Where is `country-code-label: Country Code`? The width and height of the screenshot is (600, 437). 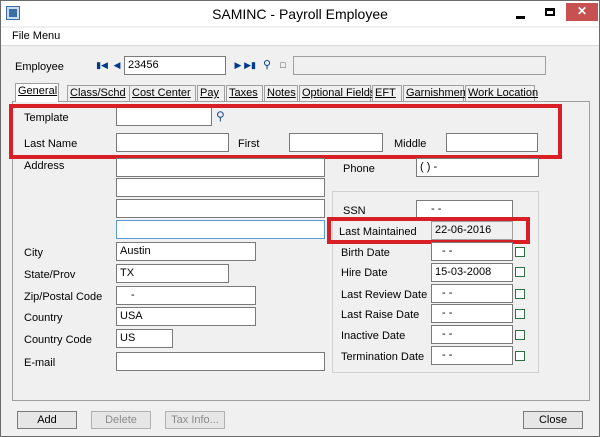
country-code-label: Country Code is located at coordinates (58, 340).